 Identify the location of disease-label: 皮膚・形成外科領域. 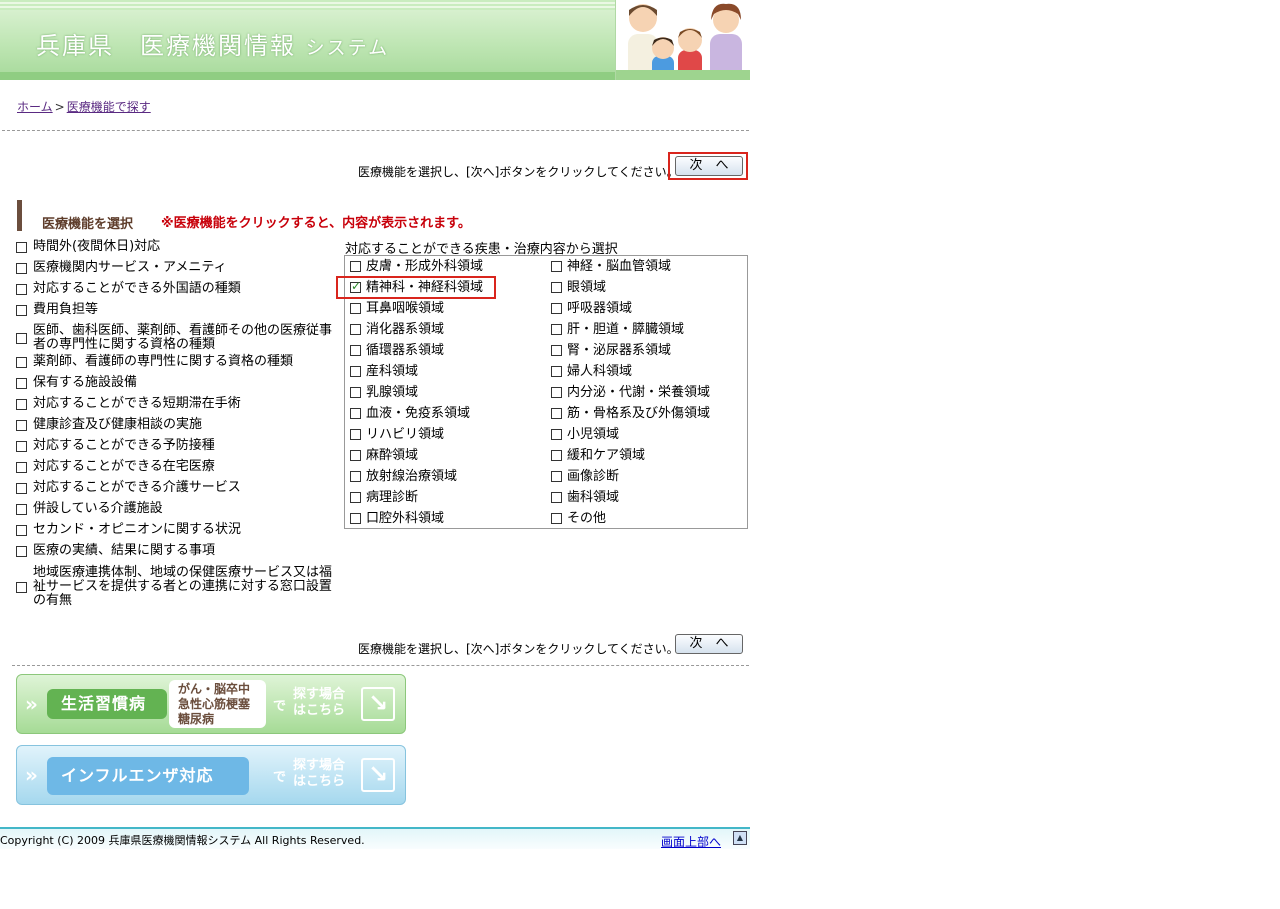
(424, 266).